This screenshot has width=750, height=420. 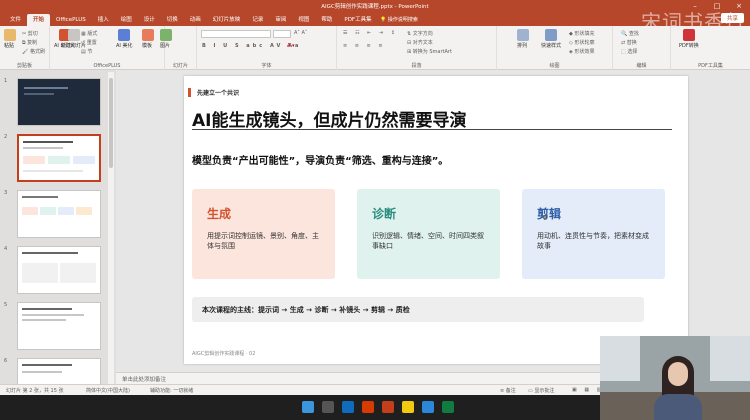 What do you see at coordinates (420, 42) in the screenshot?
I see `align-text-button: ⊟ 对齐文本` at bounding box center [420, 42].